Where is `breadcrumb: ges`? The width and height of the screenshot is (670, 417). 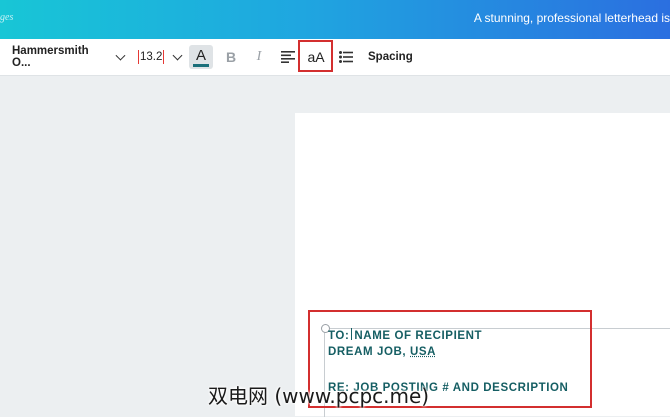
breadcrumb: ges is located at coordinates (6, 17).